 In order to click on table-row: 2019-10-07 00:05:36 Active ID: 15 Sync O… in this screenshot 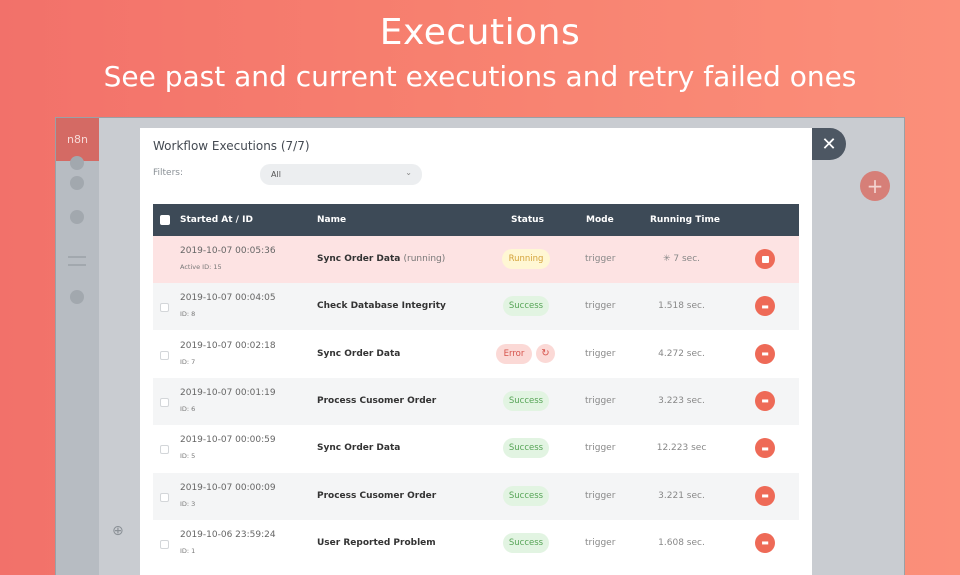, I will do `click(476, 259)`.